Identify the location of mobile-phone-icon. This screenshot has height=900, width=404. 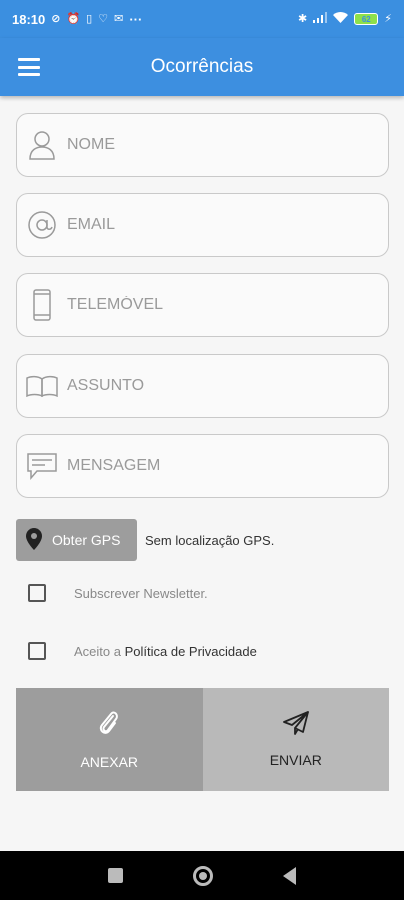
(42, 305).